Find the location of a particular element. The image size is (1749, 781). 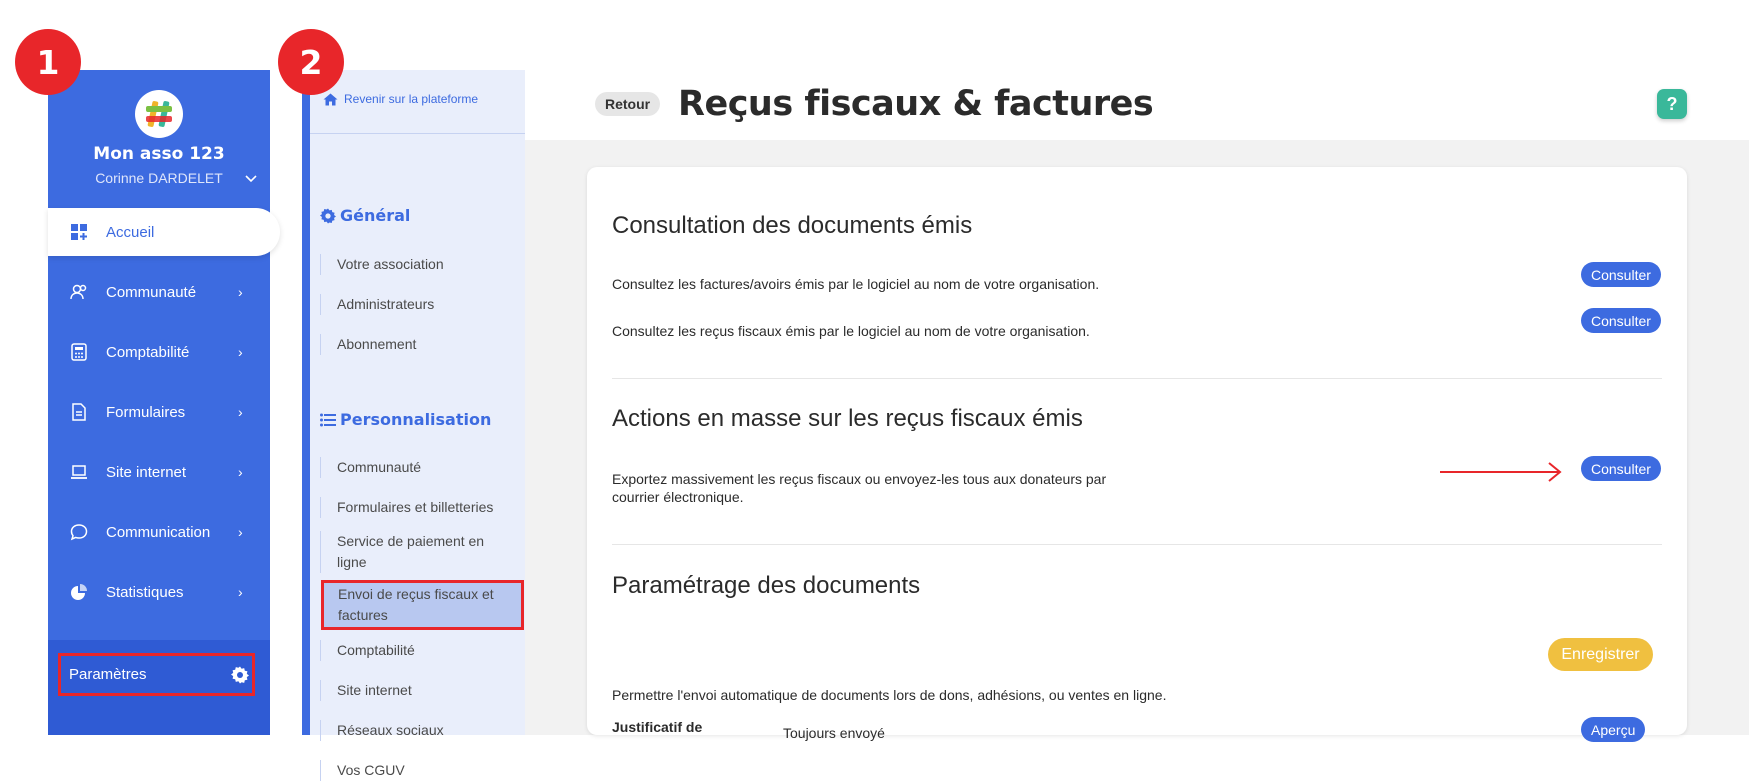

sidebar-item-communication: Communication › is located at coordinates (159, 532).